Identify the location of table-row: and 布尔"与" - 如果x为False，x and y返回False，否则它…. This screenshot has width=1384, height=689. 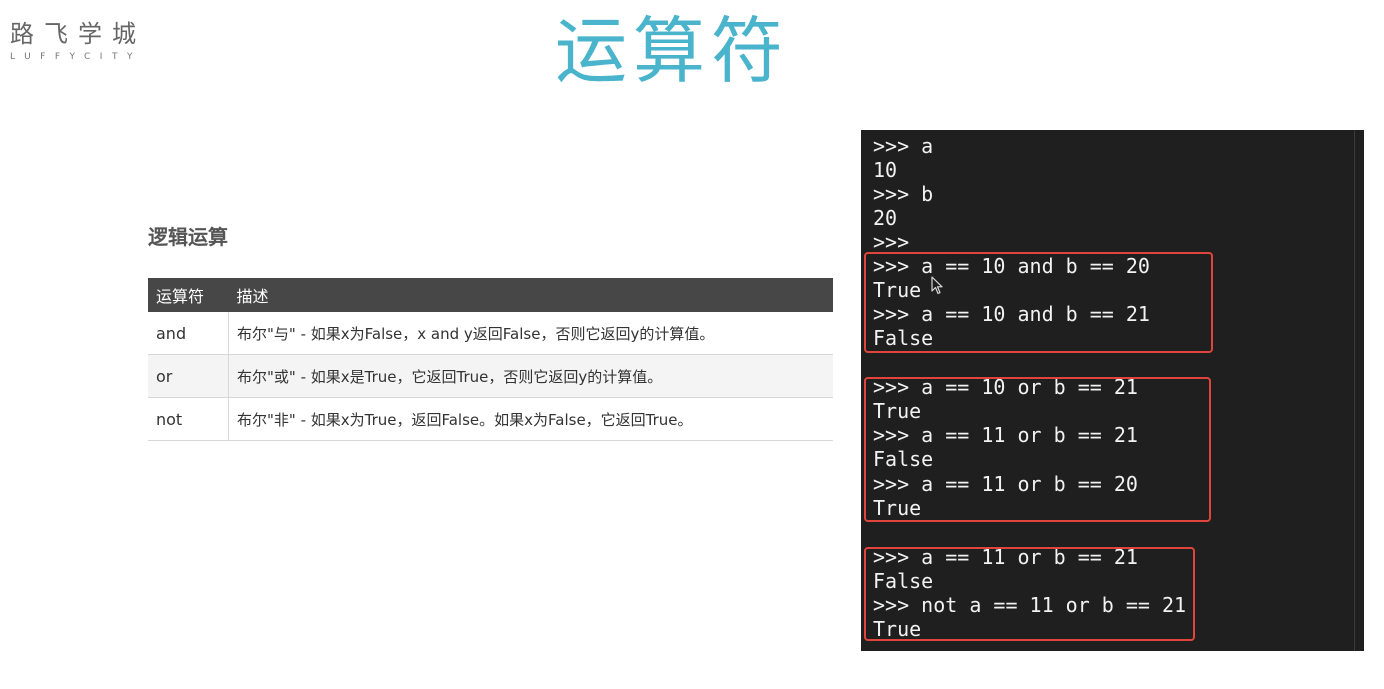
(490, 333).